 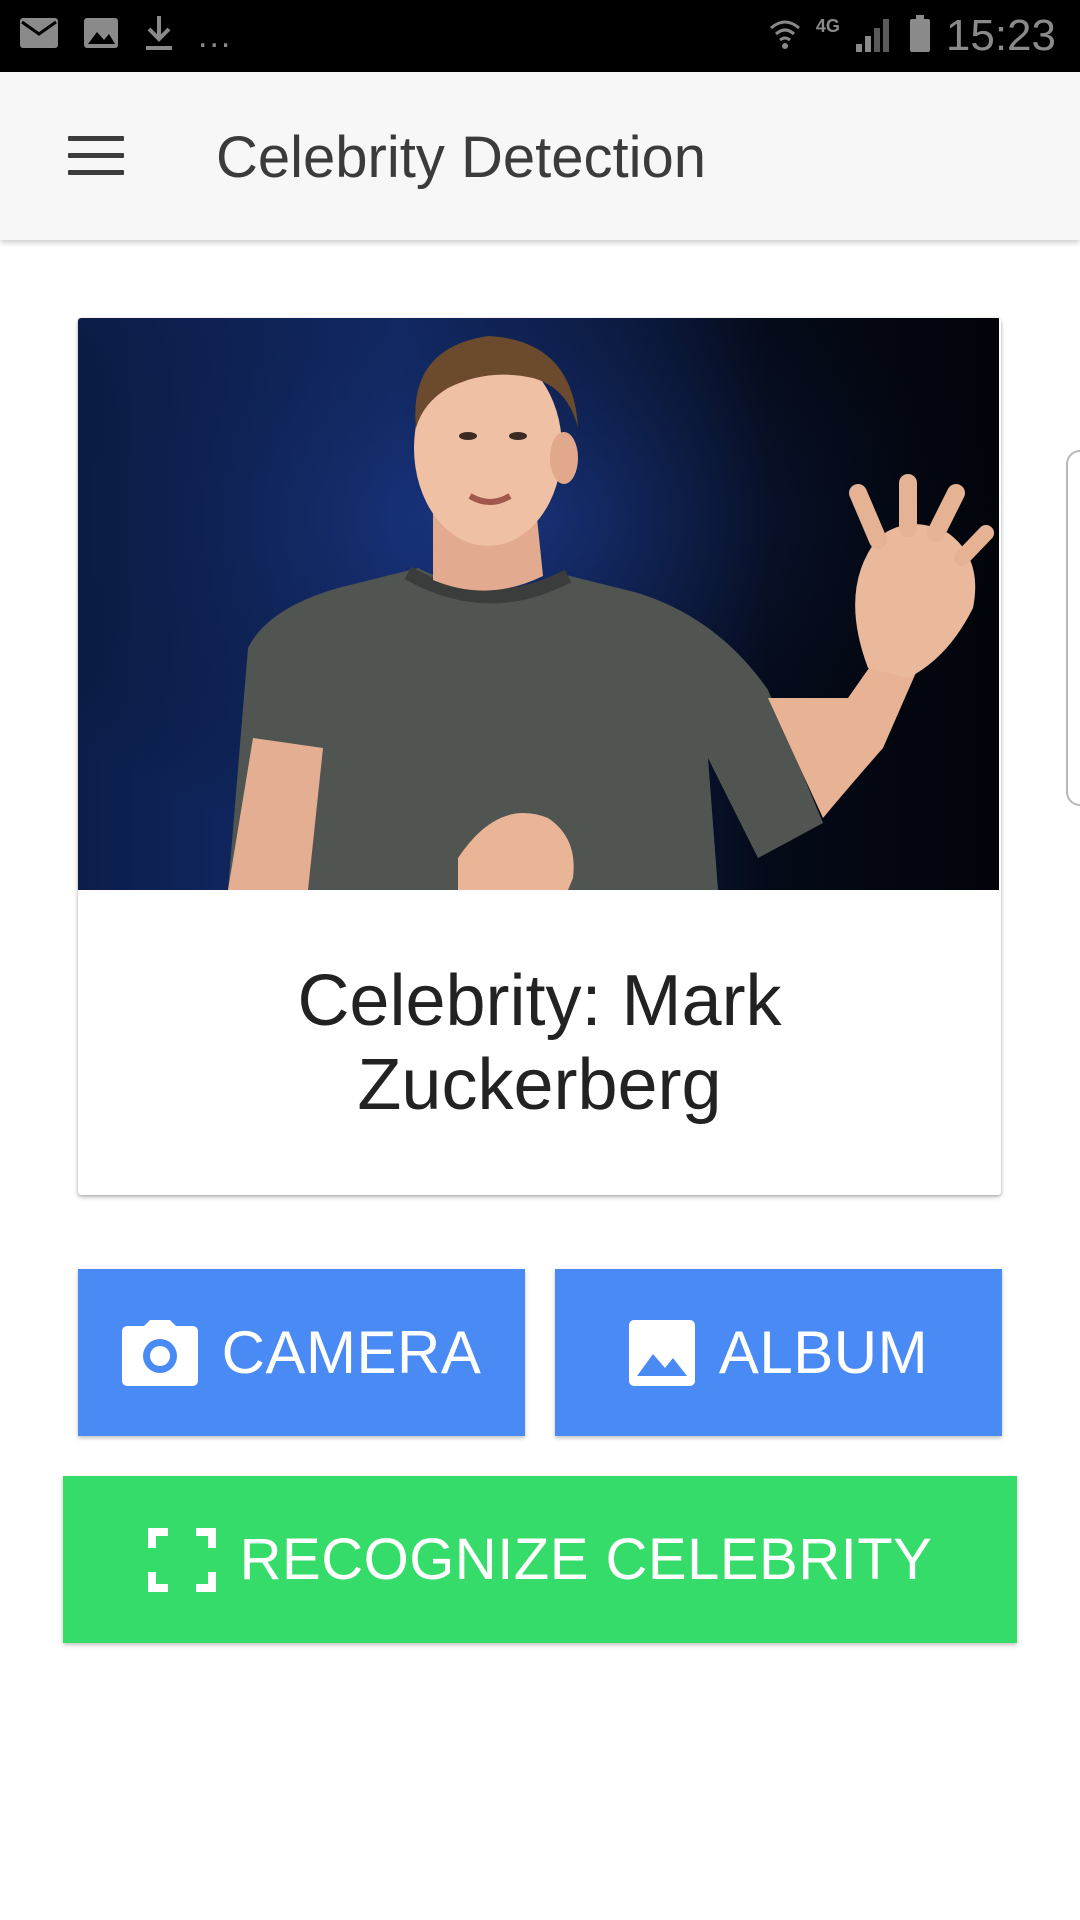 I want to click on system-icons: 4G 15:23, so click(x=912, y=36).